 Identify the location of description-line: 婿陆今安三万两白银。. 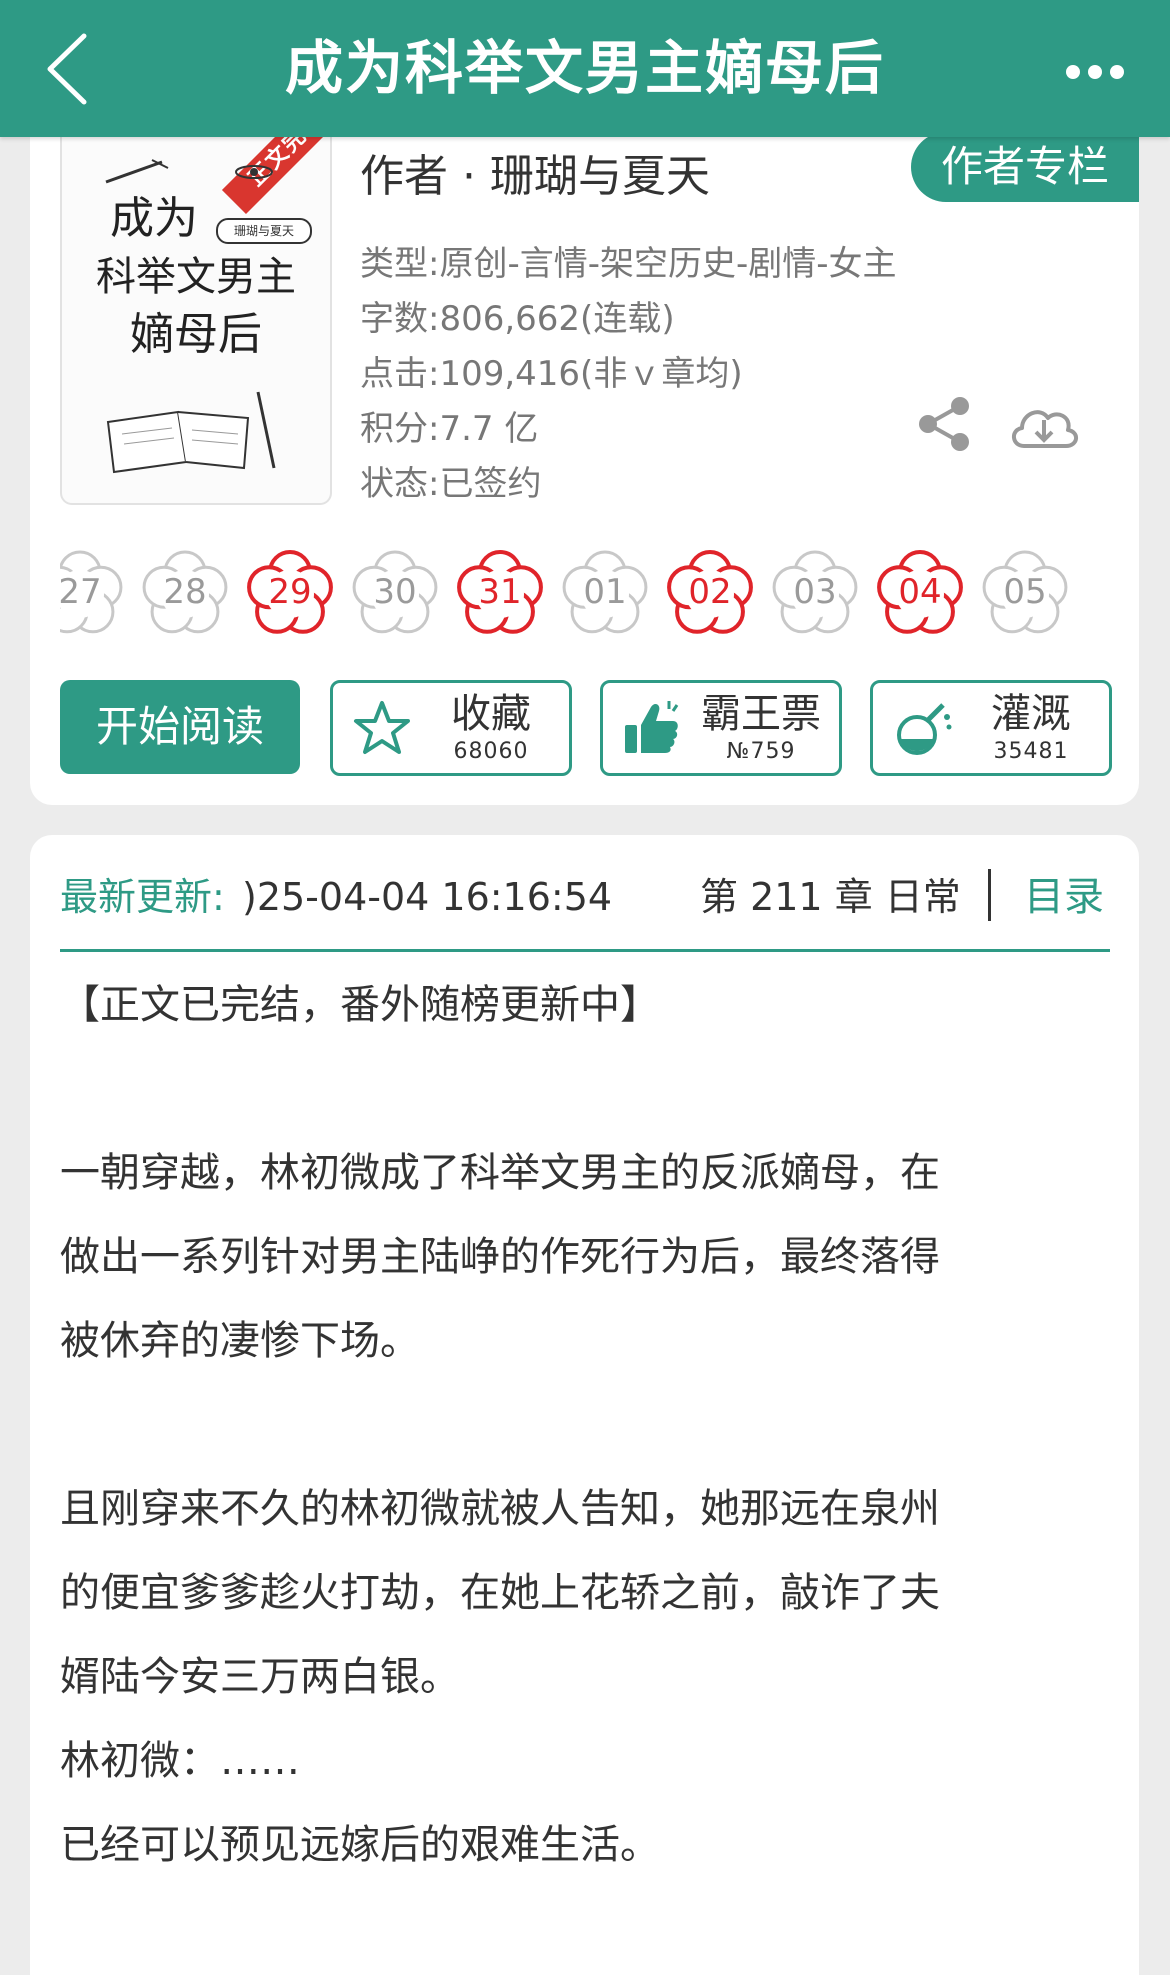
(260, 1677).